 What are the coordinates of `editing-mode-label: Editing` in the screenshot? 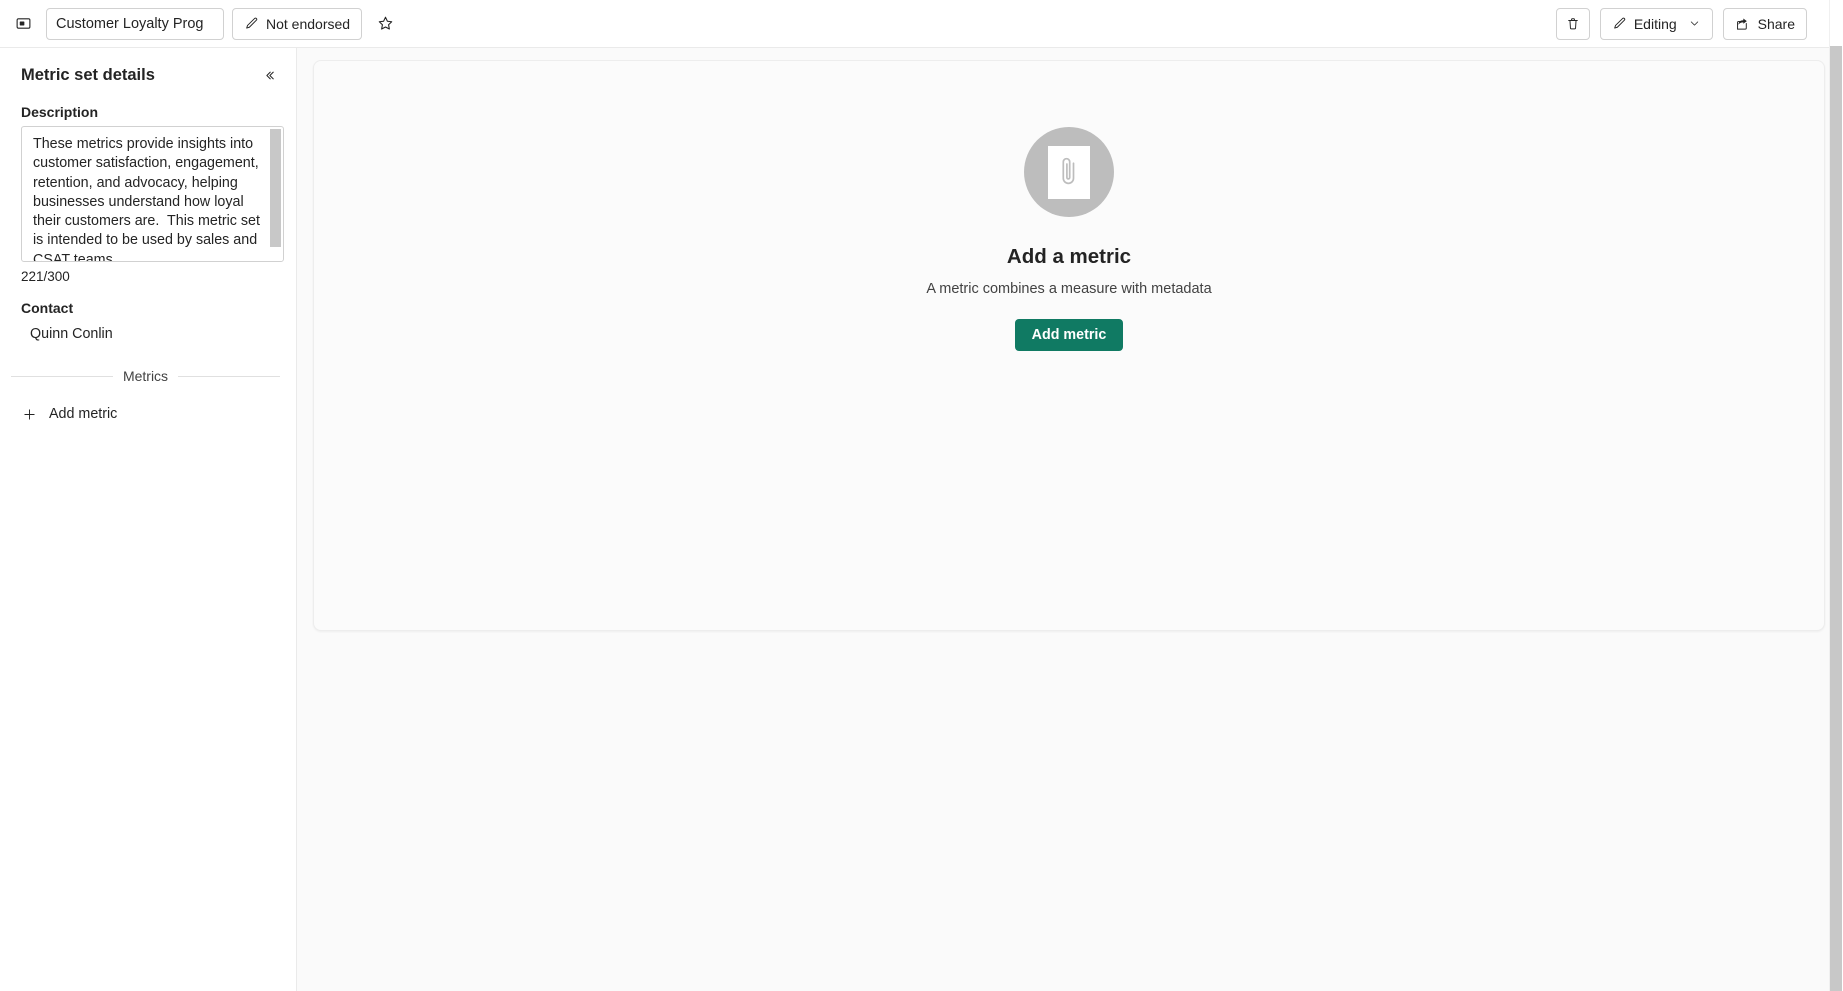 It's located at (1655, 23).